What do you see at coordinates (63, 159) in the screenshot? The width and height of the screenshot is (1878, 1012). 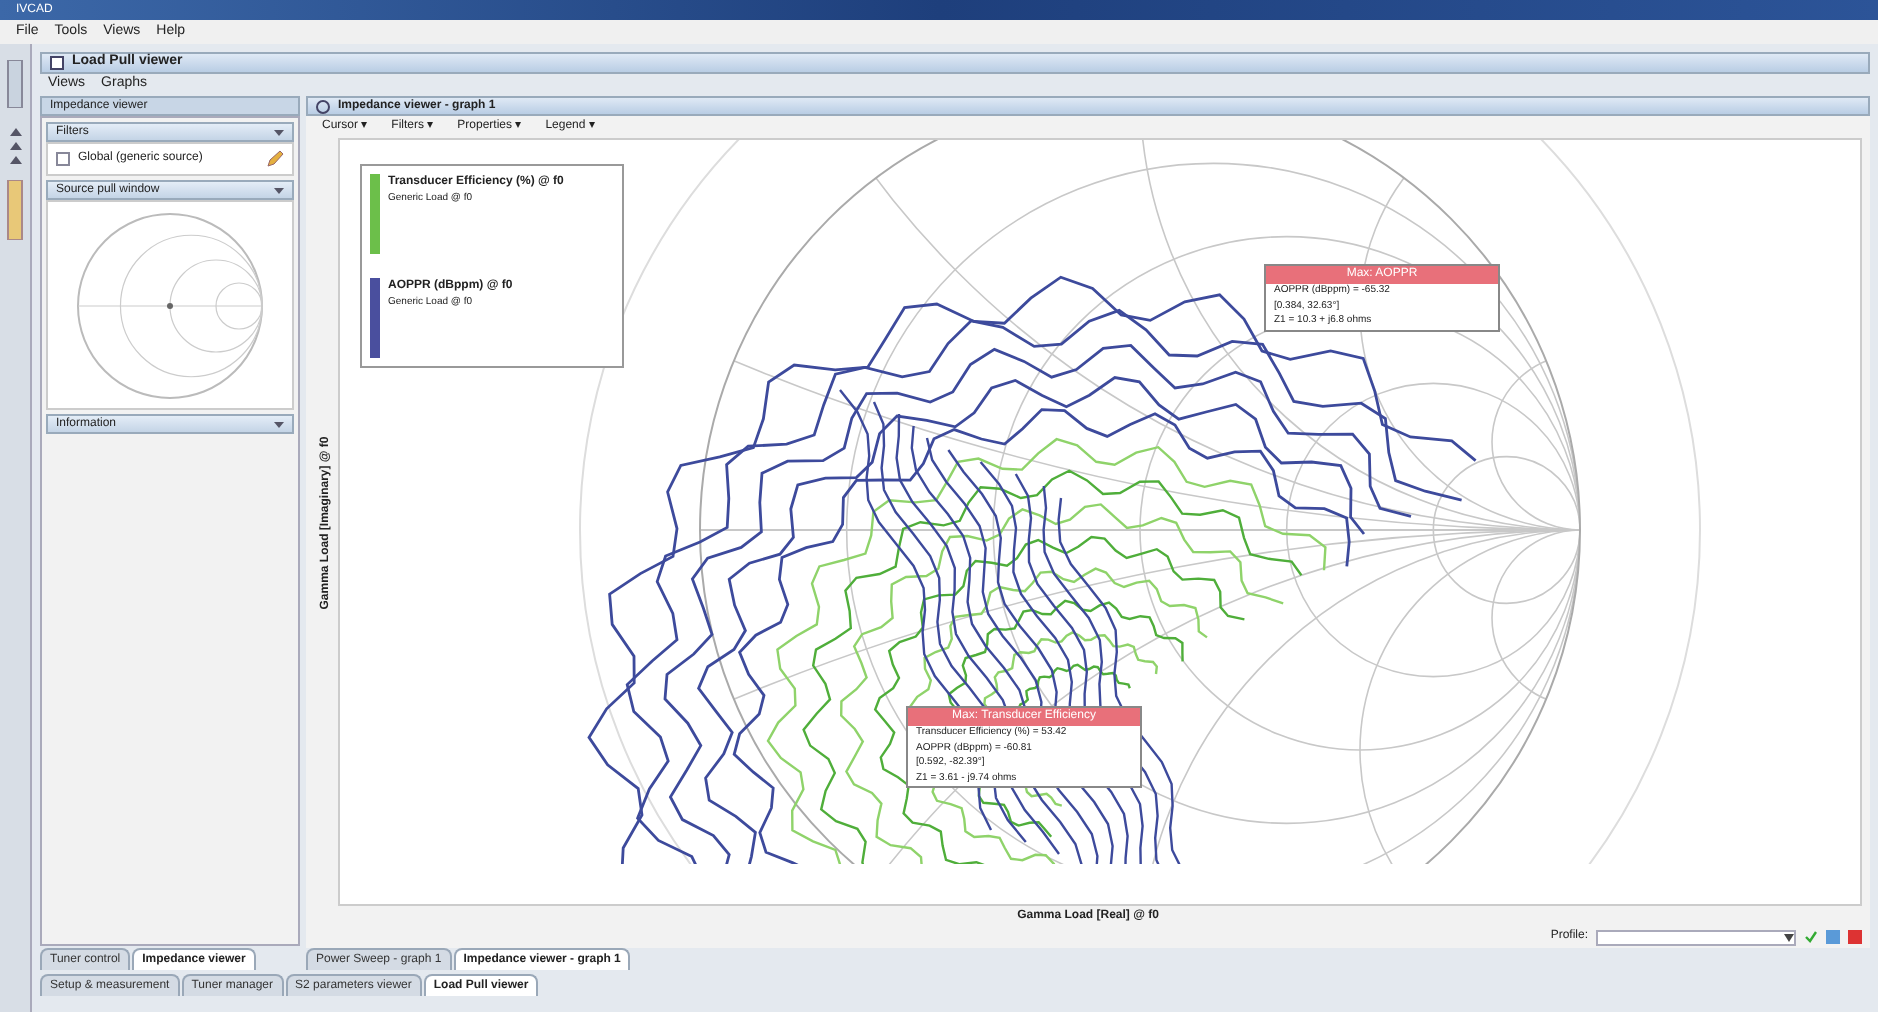 I see `checkbox` at bounding box center [63, 159].